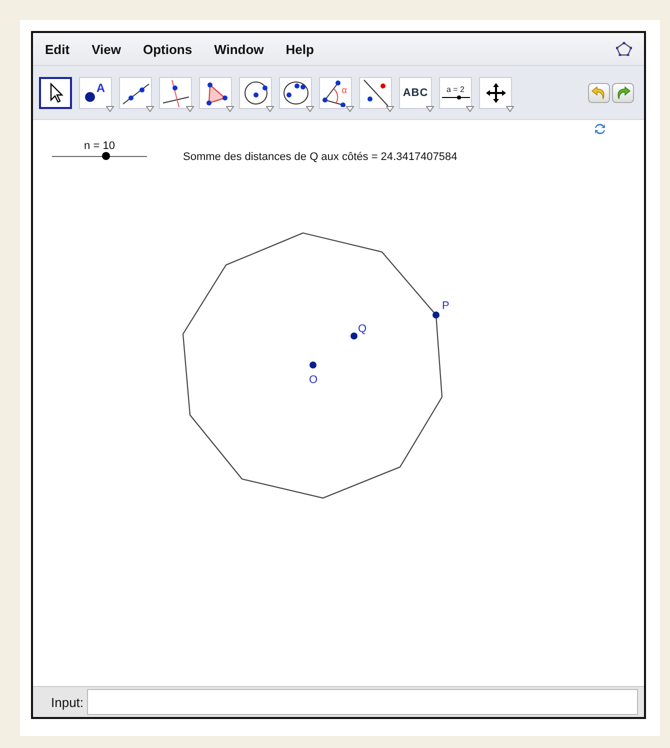  I want to click on reflect-icon, so click(376, 92).